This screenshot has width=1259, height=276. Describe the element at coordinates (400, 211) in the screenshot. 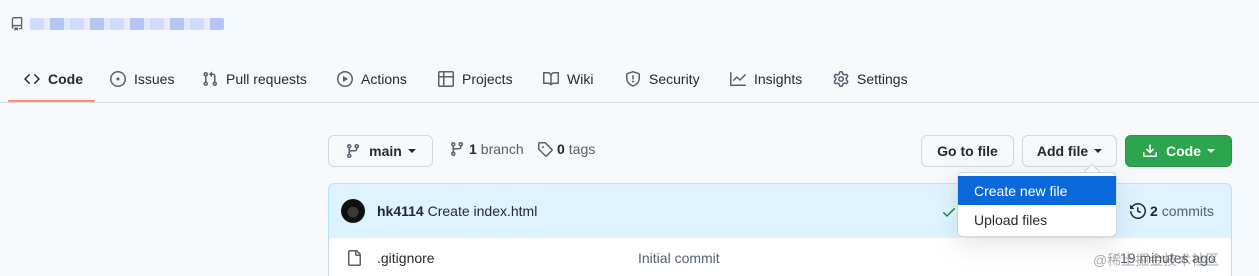

I see `commit-author: hk4114` at that location.